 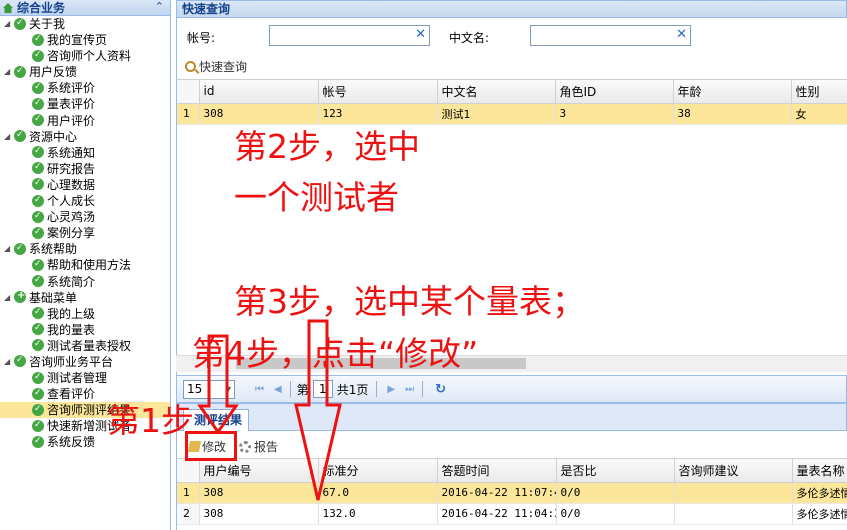 I want to click on annotation-step2-line1: 第2步，选中, so click(x=327, y=146).